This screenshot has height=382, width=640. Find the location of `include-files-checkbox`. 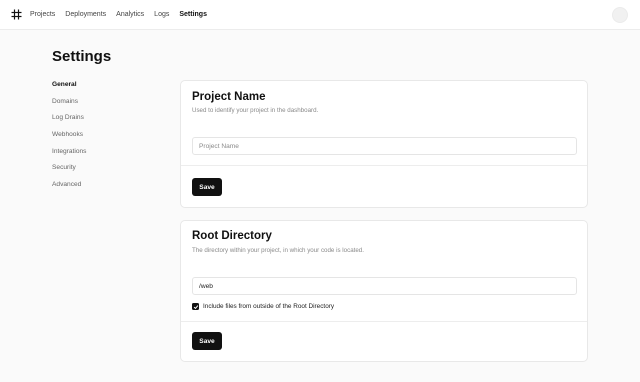

include-files-checkbox is located at coordinates (195, 306).